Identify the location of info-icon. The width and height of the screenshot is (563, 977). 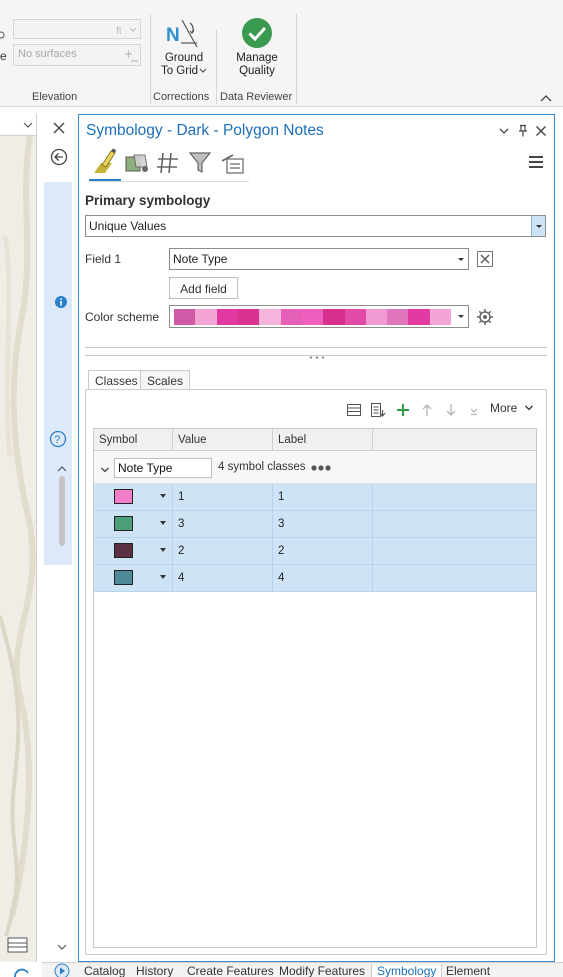
(61, 302).